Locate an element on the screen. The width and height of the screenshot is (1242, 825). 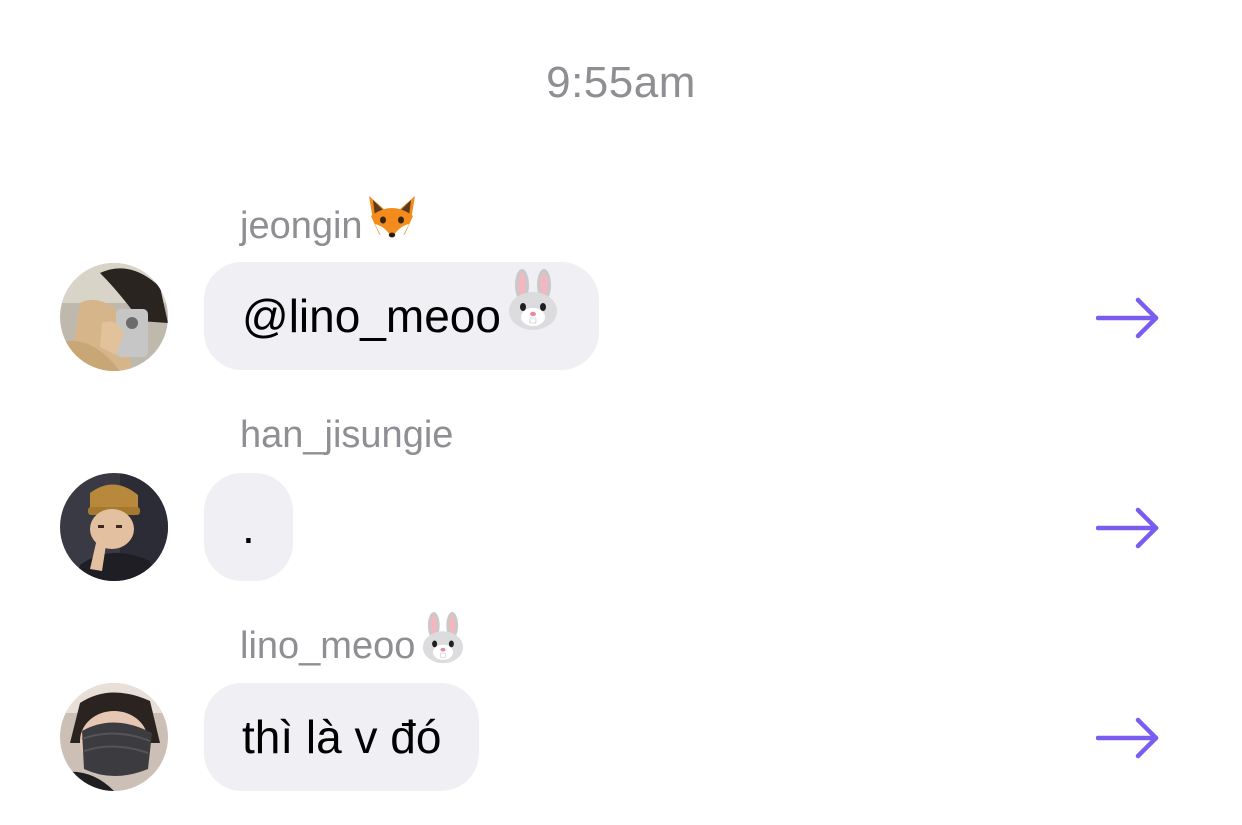
message-text: @lino_meoo is located at coordinates (371, 316).